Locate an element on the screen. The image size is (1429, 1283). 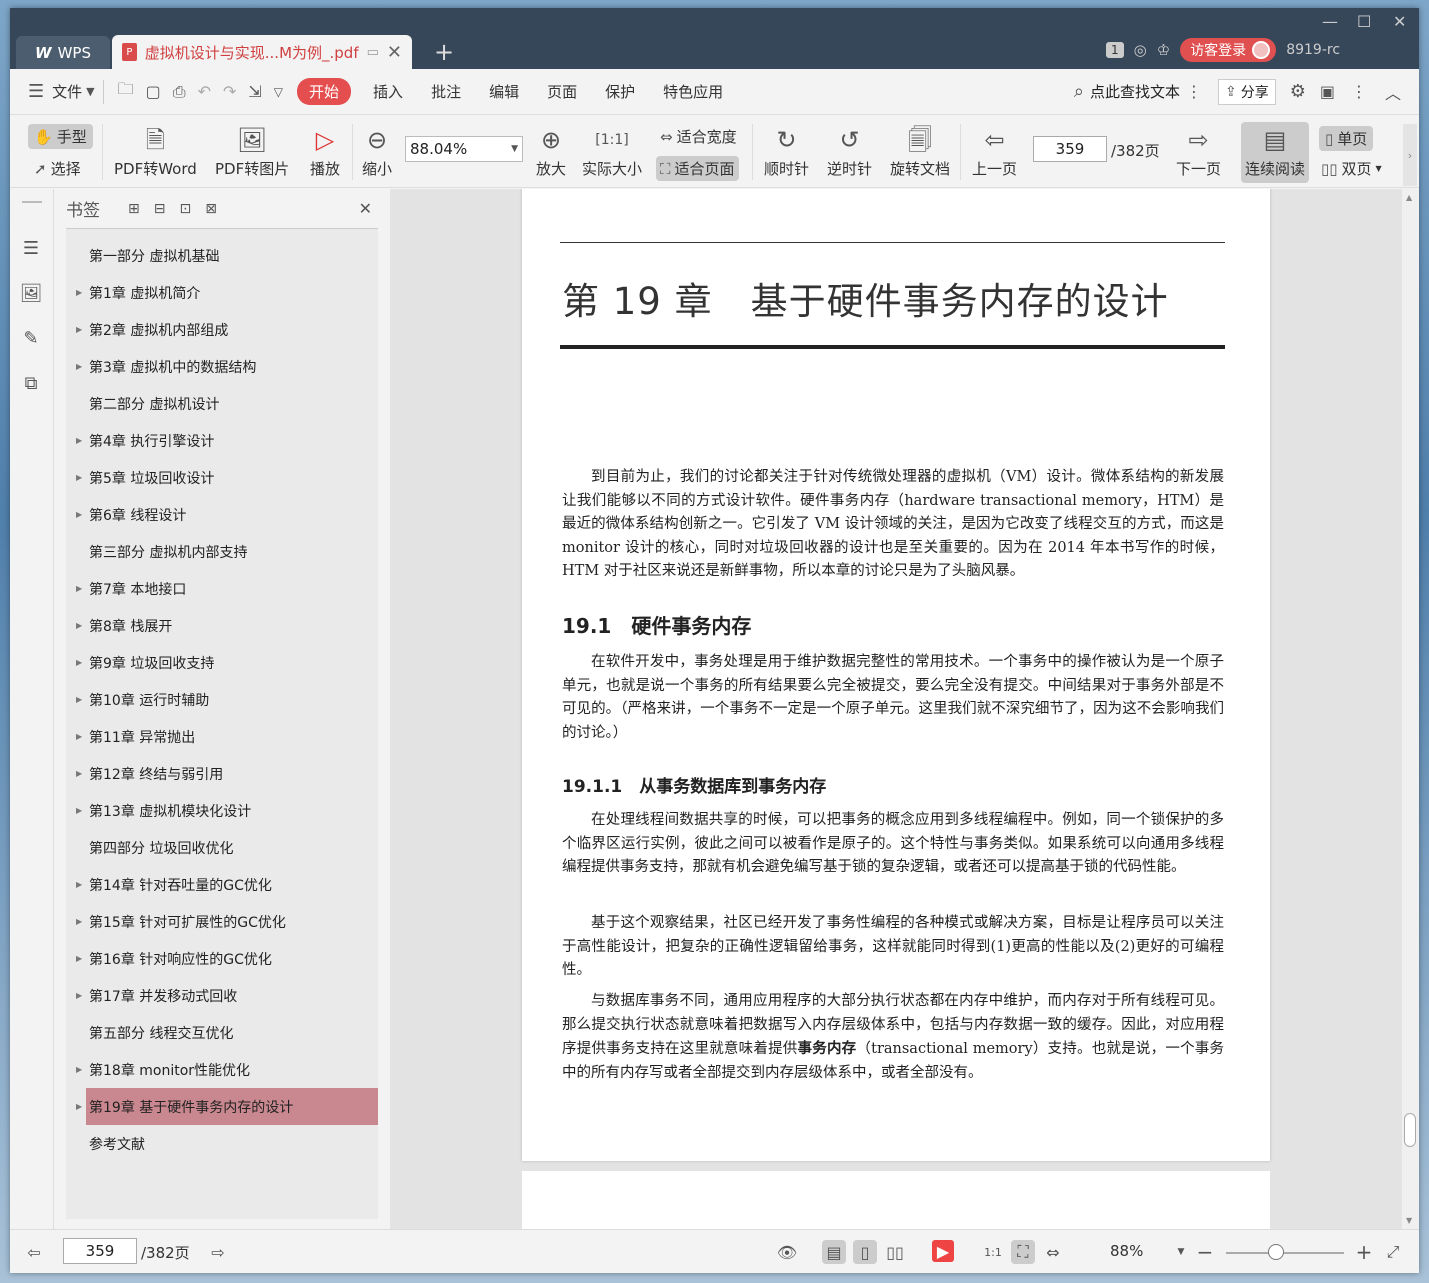
login-button: 访客登录 is located at coordinates (1228, 50).